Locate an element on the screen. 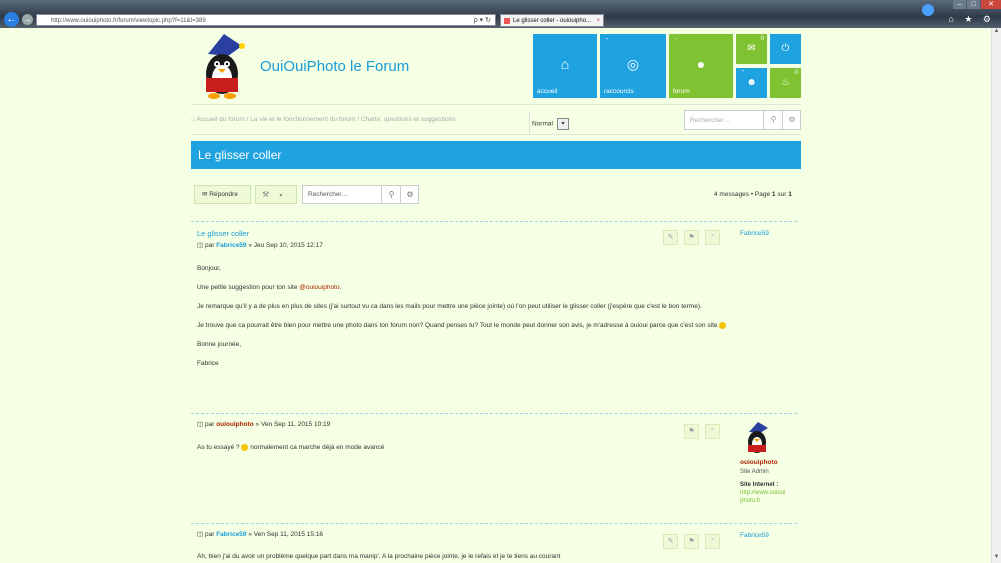 This screenshot has height=563, width=1001. maximize-button: □ is located at coordinates (973, 4).